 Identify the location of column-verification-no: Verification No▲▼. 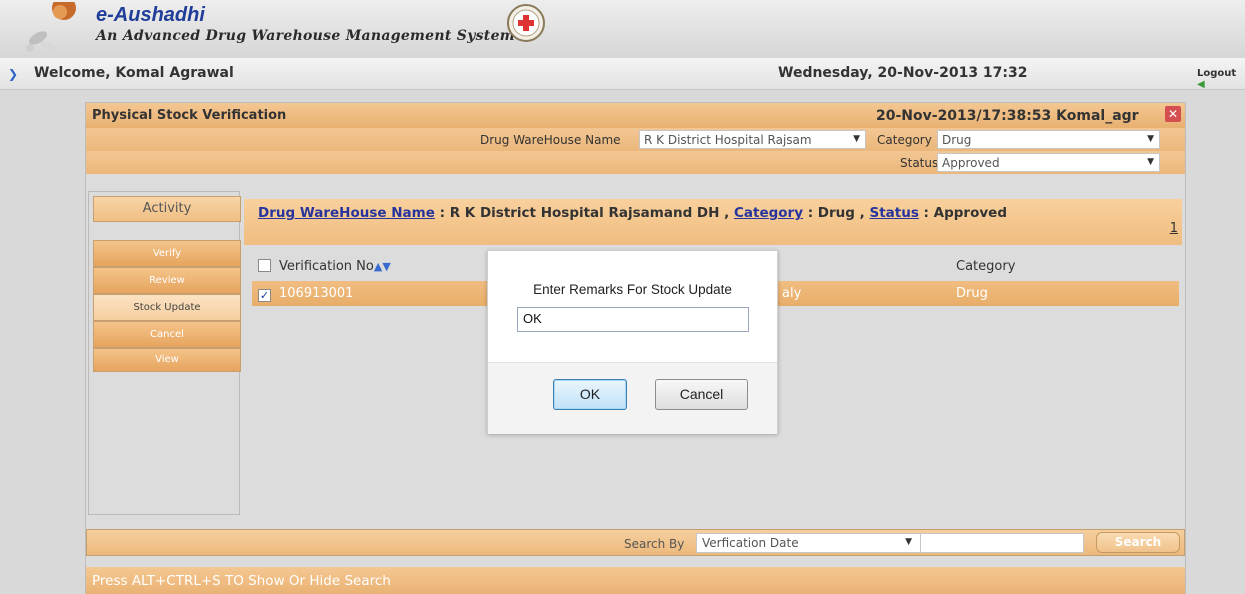
(324, 266).